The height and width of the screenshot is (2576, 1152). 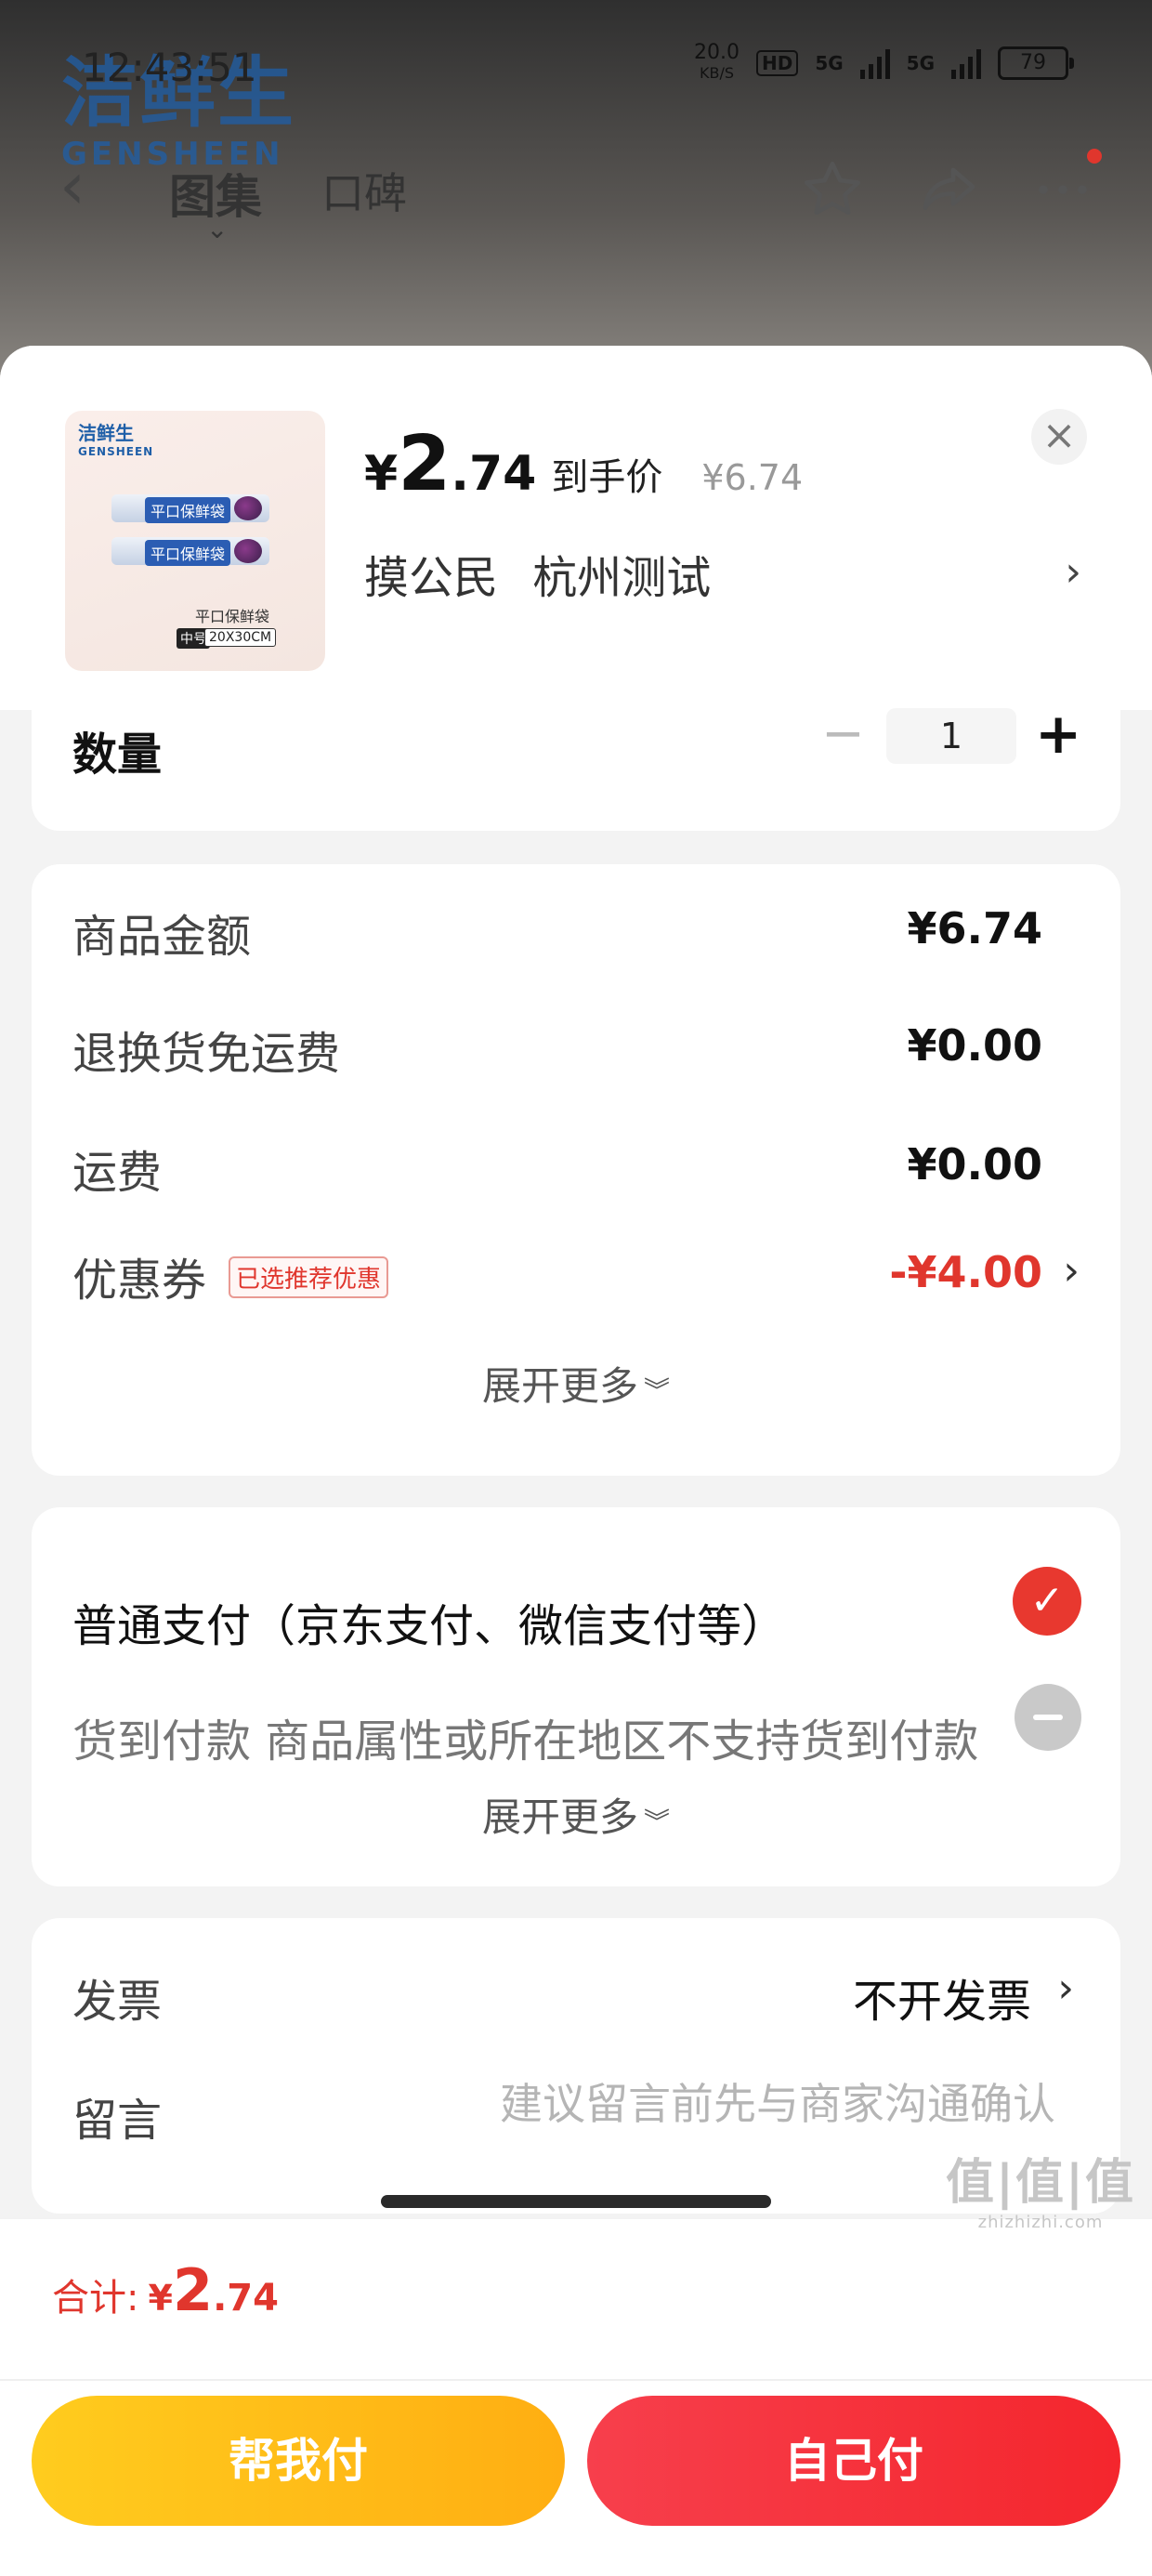 What do you see at coordinates (716, 73) in the screenshot?
I see `net-speed-unit: KB/S` at bounding box center [716, 73].